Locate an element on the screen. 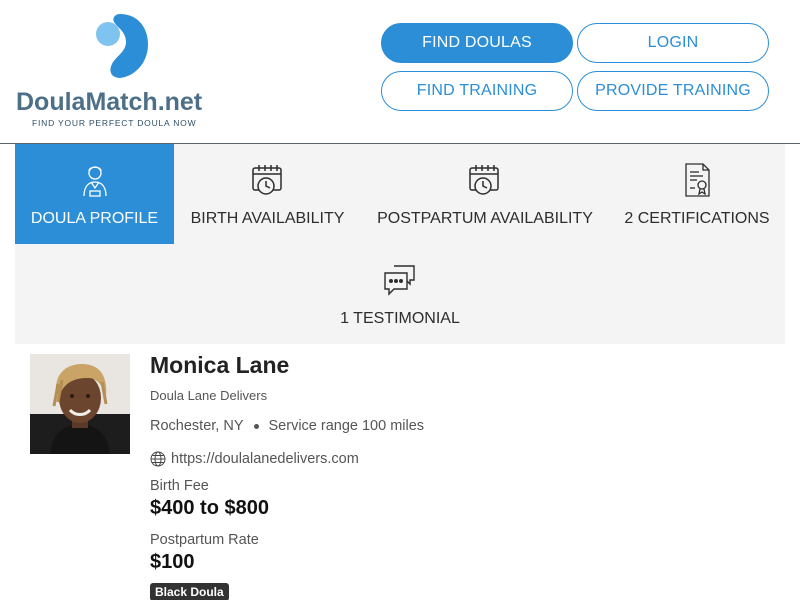 The width and height of the screenshot is (800, 600). birth-fee-label: Birth Fee is located at coordinates (179, 486).